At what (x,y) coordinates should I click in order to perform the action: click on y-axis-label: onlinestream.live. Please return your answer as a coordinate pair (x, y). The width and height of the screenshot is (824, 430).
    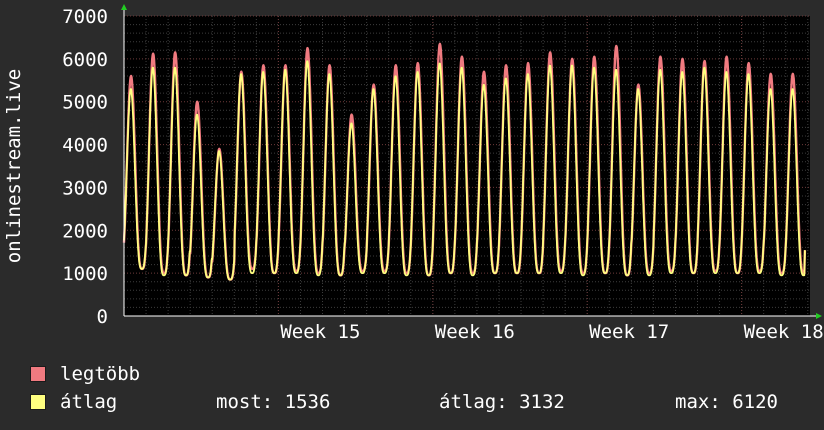
    Looking at the image, I should click on (14, 166).